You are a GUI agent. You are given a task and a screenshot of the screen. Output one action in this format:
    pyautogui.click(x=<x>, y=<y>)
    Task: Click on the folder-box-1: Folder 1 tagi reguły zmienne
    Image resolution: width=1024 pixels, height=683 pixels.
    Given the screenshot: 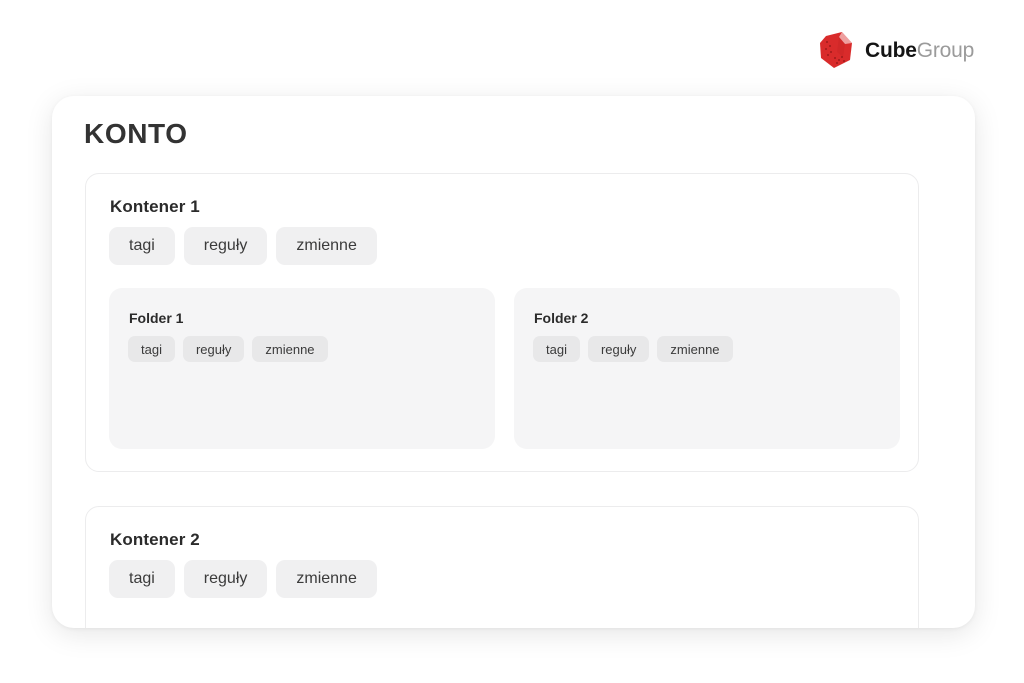 What is the action you would take?
    pyautogui.click(x=302, y=368)
    